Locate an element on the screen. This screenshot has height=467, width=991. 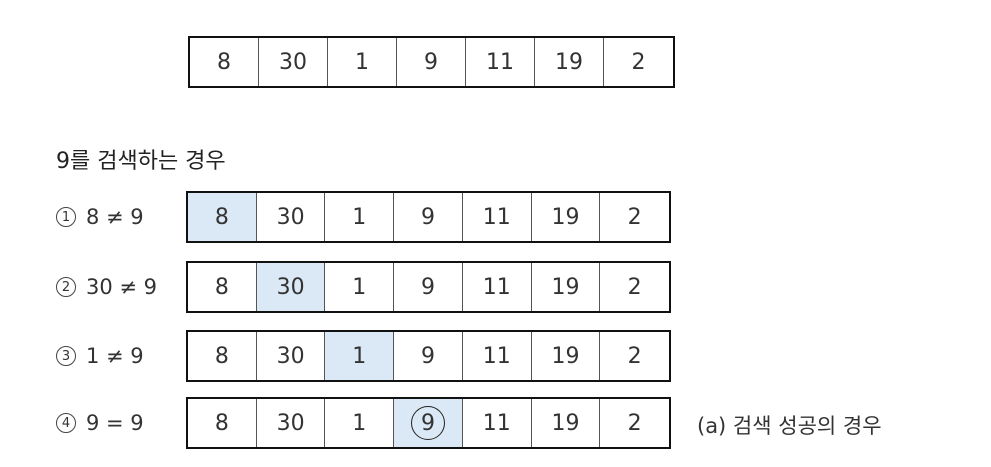
step-array-1: 8 30 1 9 11 19 2 is located at coordinates (428, 217).